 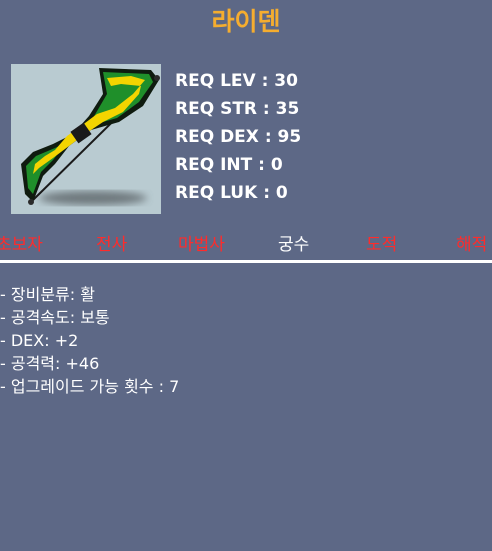 I want to click on prop-category: - 장비분류: 활, so click(x=47, y=294).